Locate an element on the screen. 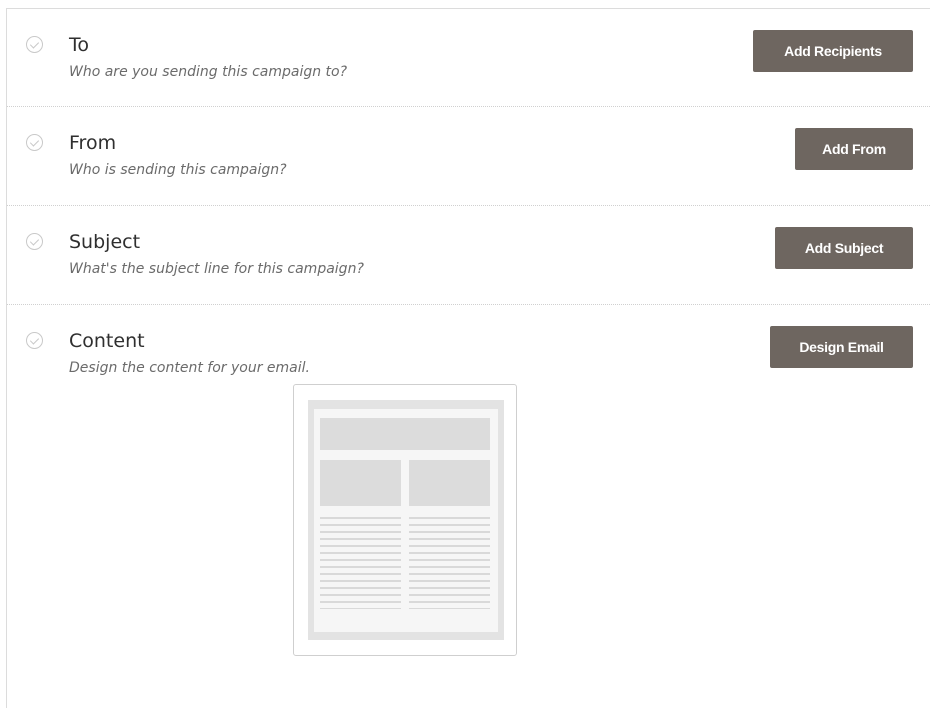  email-template-preview is located at coordinates (405, 520).